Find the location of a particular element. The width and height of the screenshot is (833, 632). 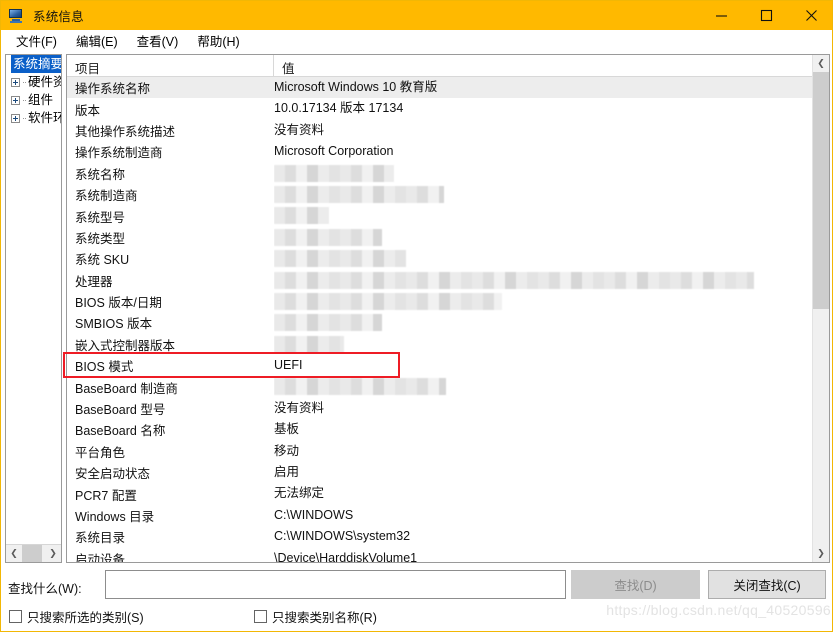

find-button: 查找(D) is located at coordinates (635, 584).